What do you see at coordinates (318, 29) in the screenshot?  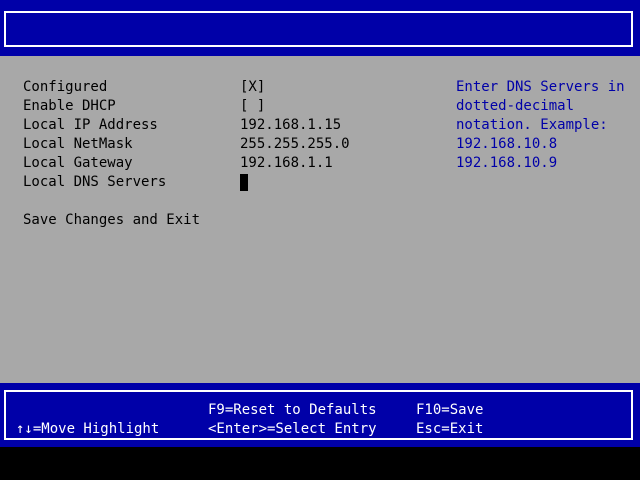 I see `header-frame` at bounding box center [318, 29].